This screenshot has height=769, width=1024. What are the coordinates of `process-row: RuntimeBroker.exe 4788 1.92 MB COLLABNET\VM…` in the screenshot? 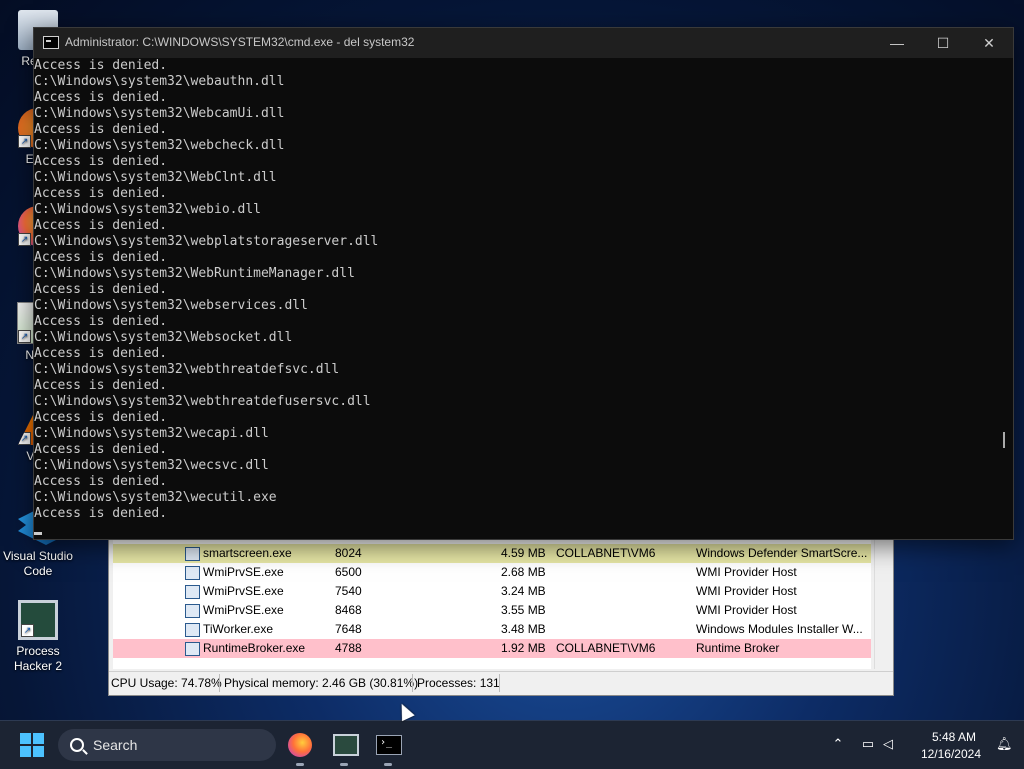 It's located at (492, 648).